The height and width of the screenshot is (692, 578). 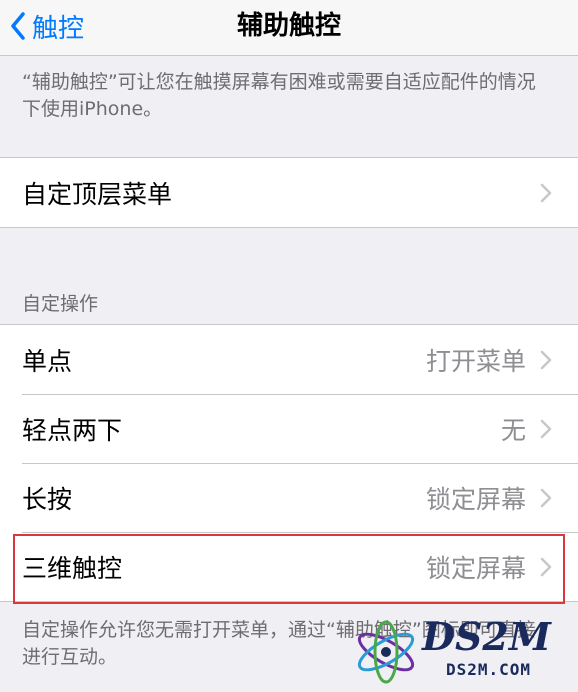 What do you see at coordinates (279, 643) in the screenshot?
I see `actions-note: 自定操作允许您无需打开菜单，通过“辅助触控”图标即可直接进行互动。` at bounding box center [279, 643].